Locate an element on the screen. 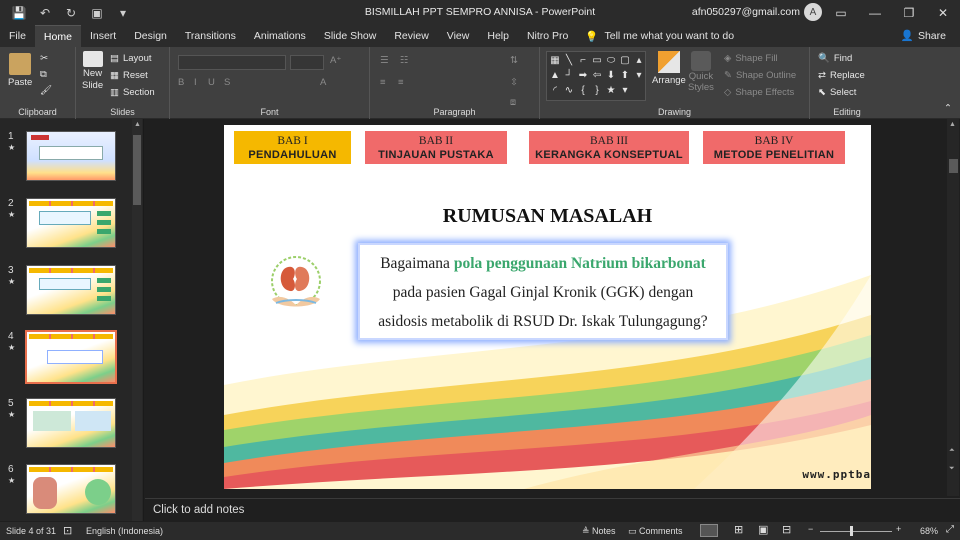 This screenshot has width=960, height=540. textbox-shape-icon: ▦ is located at coordinates (555, 60).